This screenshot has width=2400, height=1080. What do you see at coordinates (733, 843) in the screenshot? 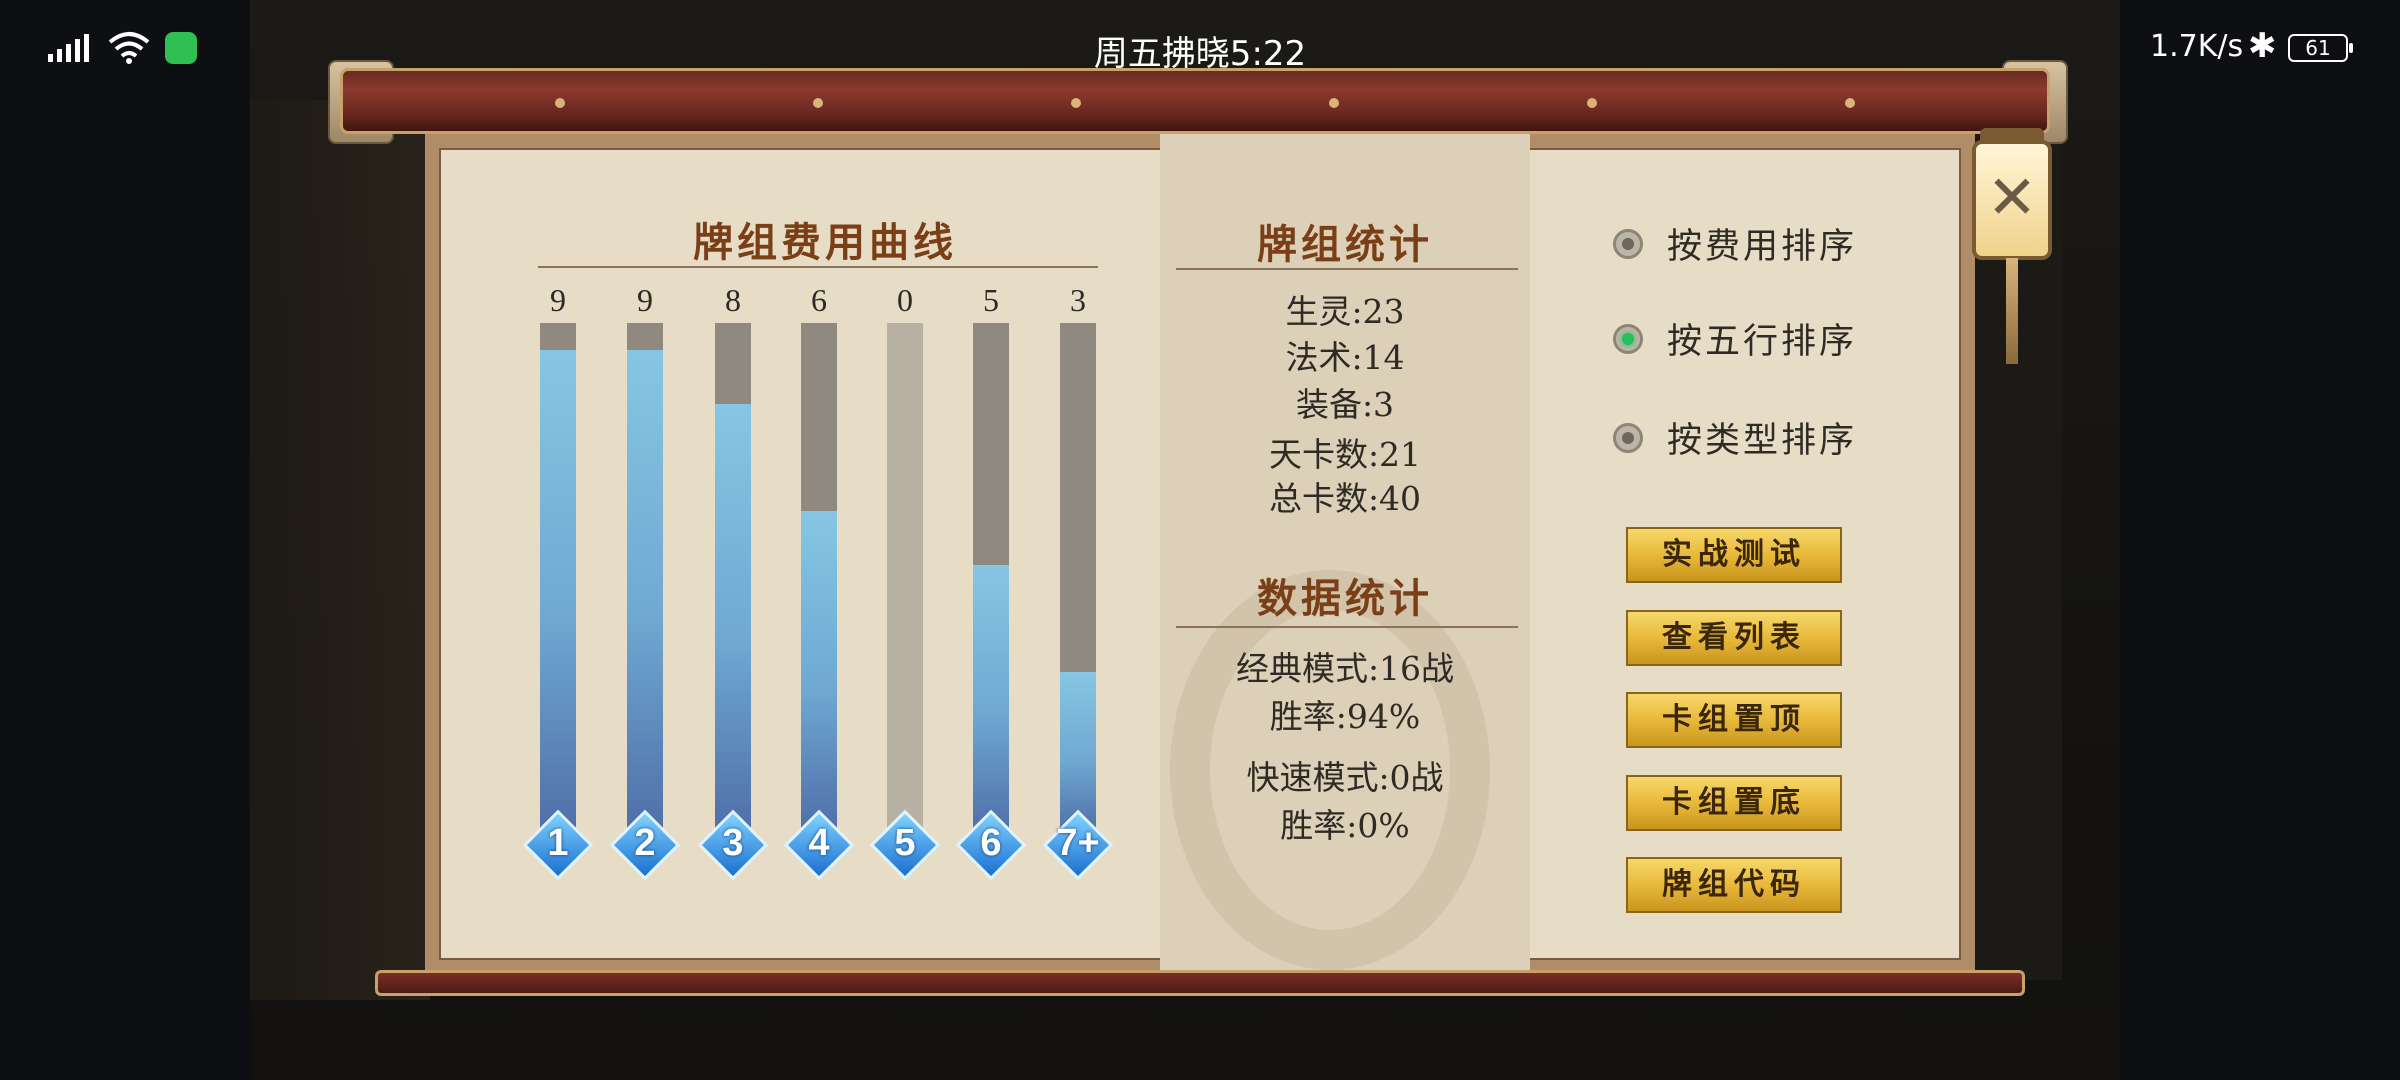
I see `cost-category-label: 3` at bounding box center [733, 843].